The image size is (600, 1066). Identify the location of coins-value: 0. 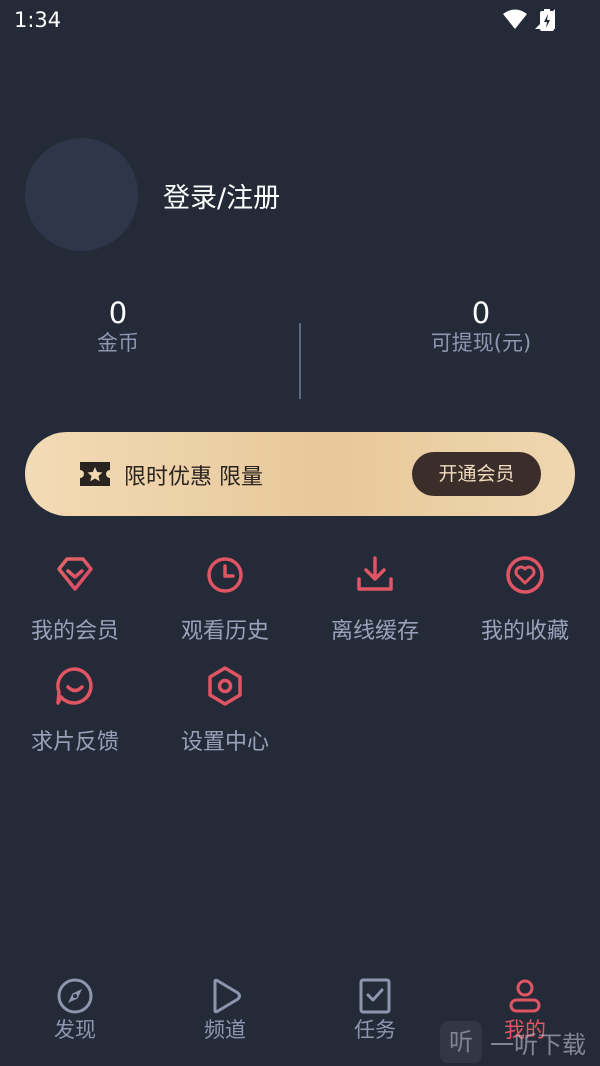
(118, 313).